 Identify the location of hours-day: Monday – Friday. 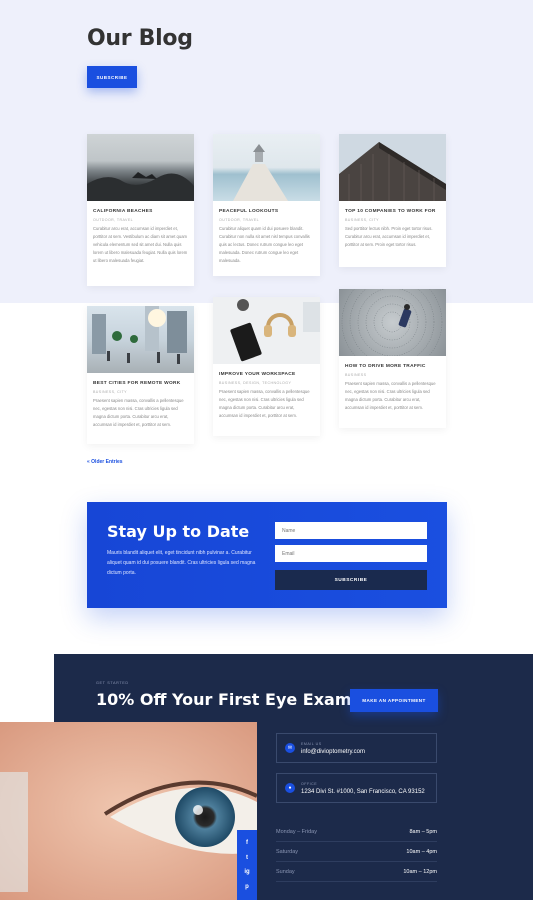
(296, 831).